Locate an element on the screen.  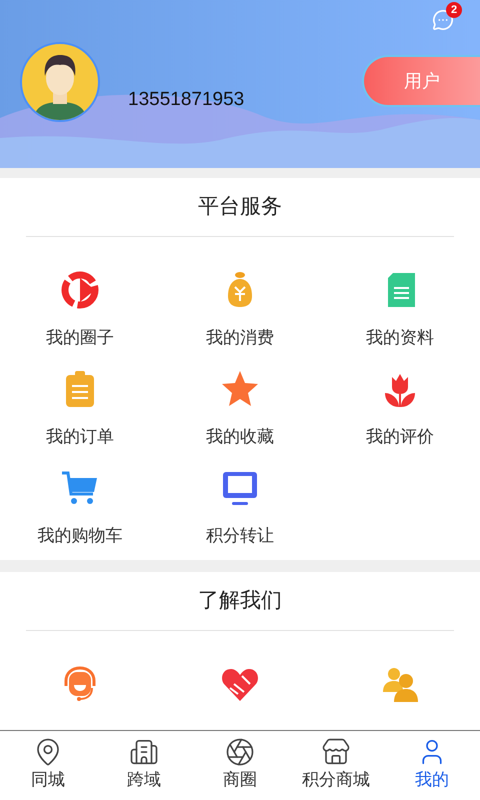
menu-item-label: 我的收藏 is located at coordinates (240, 437).